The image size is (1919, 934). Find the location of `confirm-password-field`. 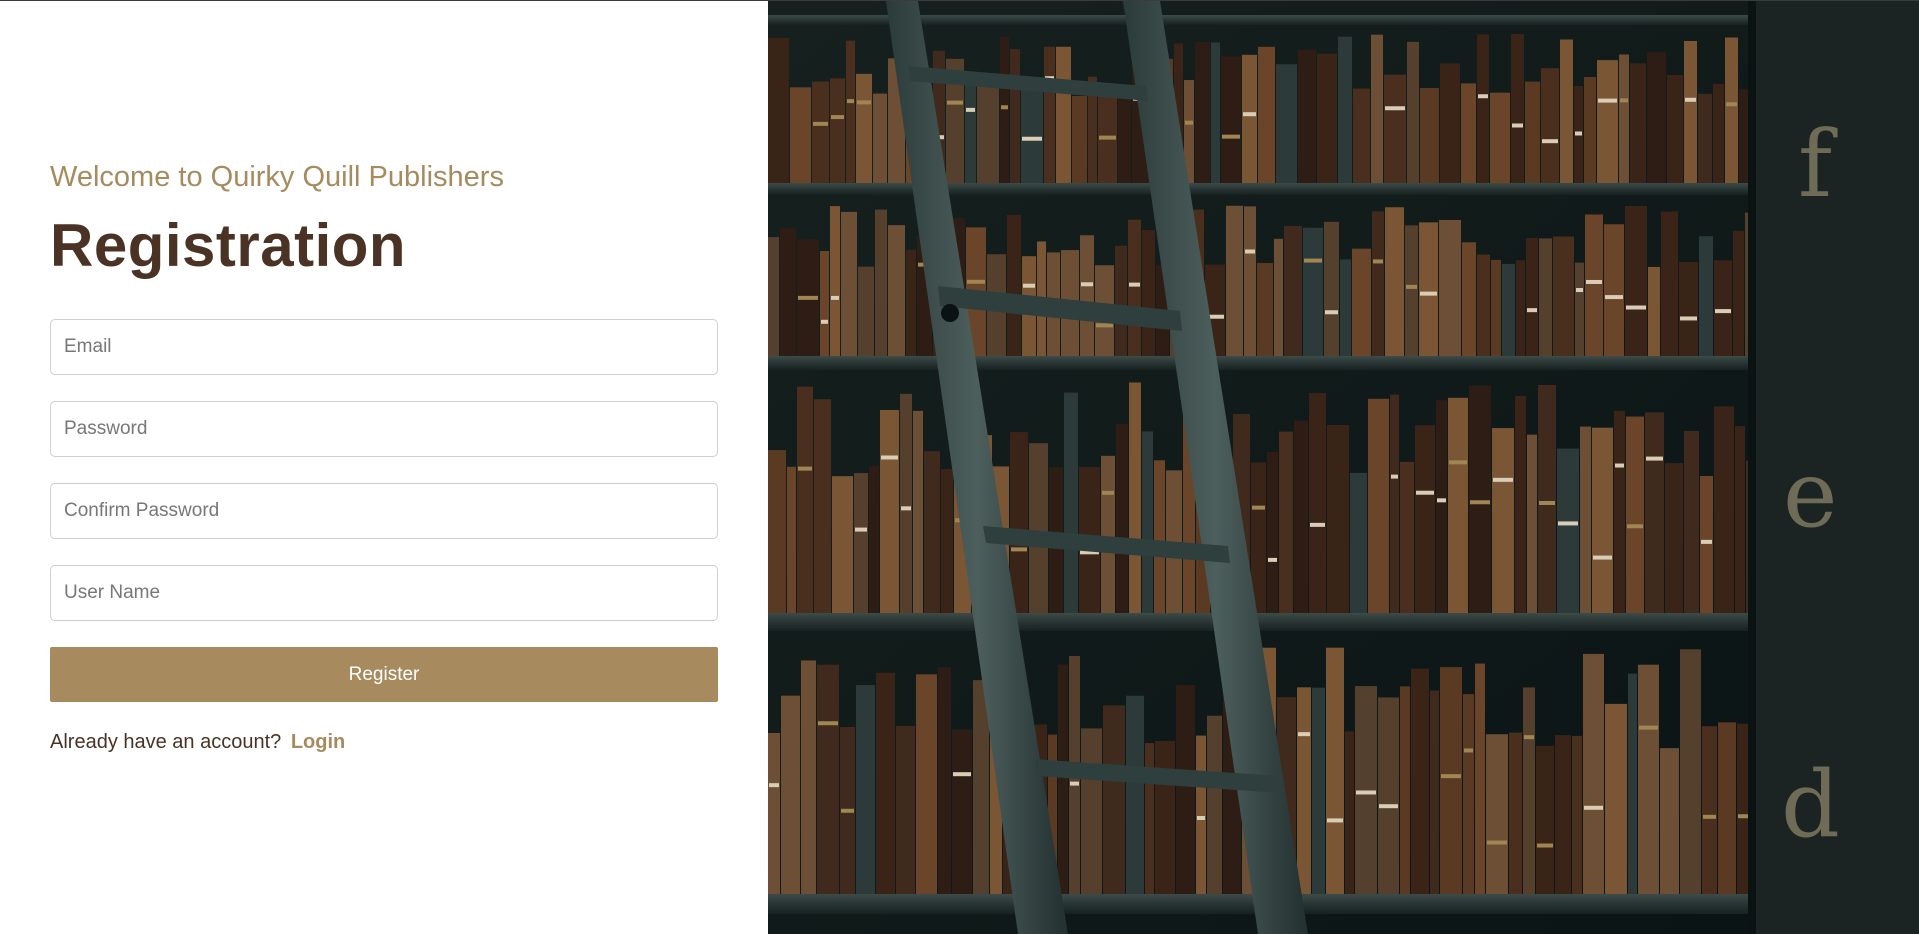

confirm-password-field is located at coordinates (384, 511).